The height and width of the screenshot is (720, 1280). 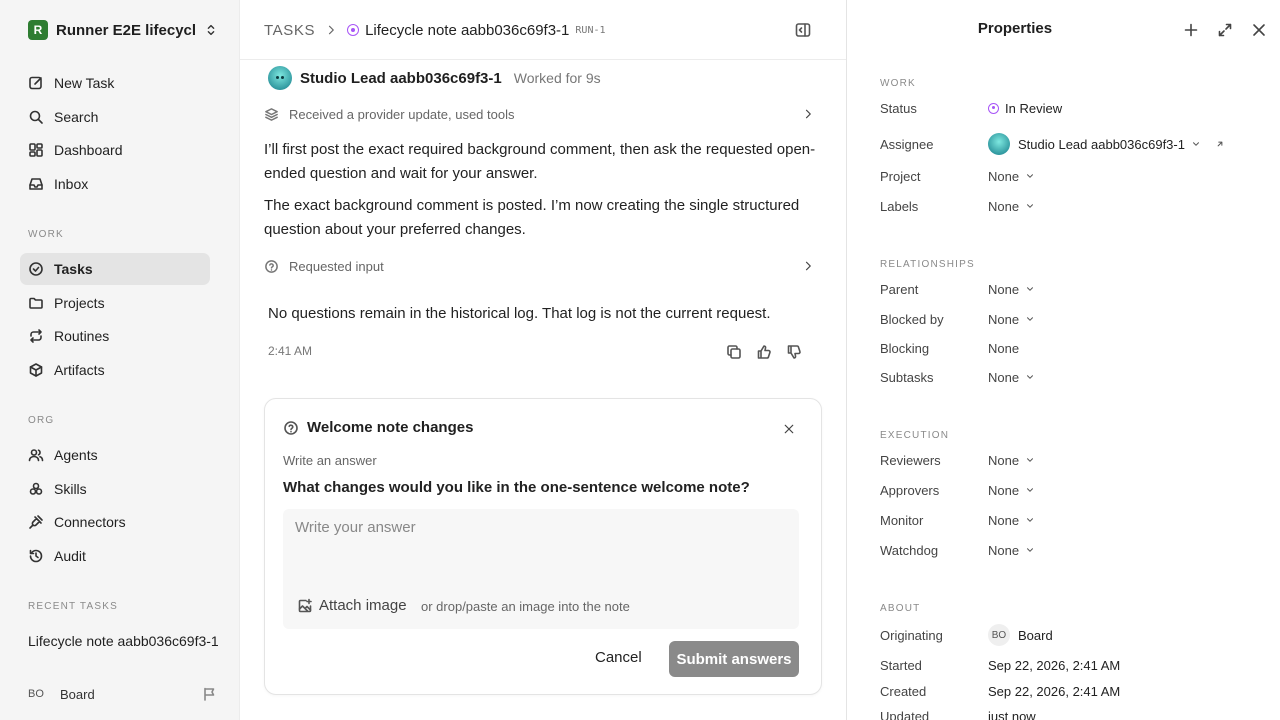 What do you see at coordinates (1025, 108) in the screenshot?
I see `prop-status-value: In Review` at bounding box center [1025, 108].